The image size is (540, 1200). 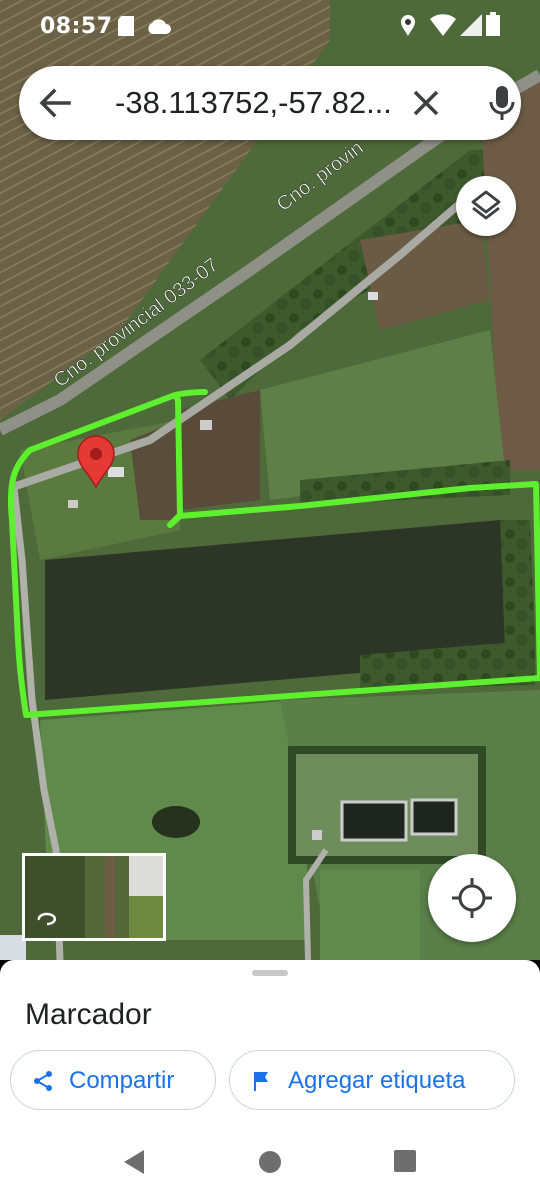 What do you see at coordinates (493, 24) in the screenshot?
I see `battery-icon` at bounding box center [493, 24].